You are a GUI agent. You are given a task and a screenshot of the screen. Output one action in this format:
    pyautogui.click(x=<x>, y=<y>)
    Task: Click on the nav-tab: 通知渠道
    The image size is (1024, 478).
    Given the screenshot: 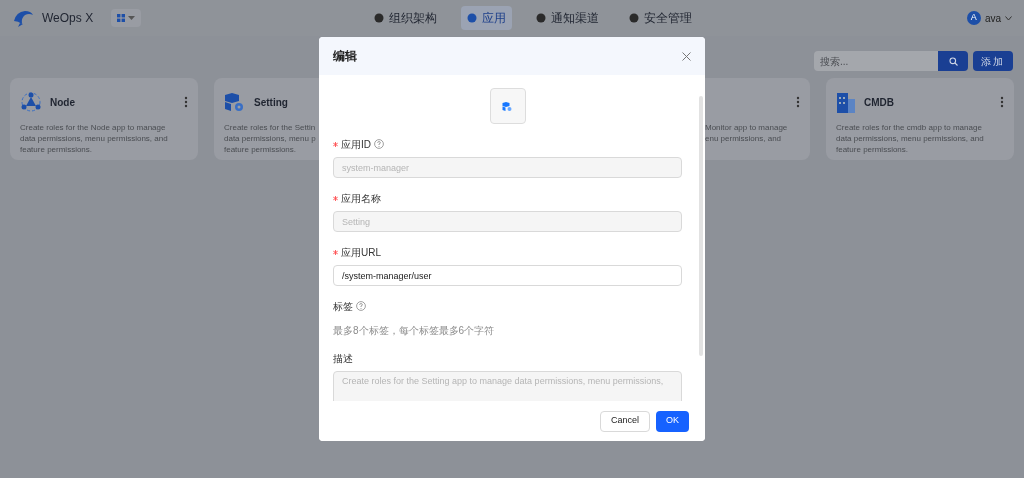 What is the action you would take?
    pyautogui.click(x=567, y=18)
    